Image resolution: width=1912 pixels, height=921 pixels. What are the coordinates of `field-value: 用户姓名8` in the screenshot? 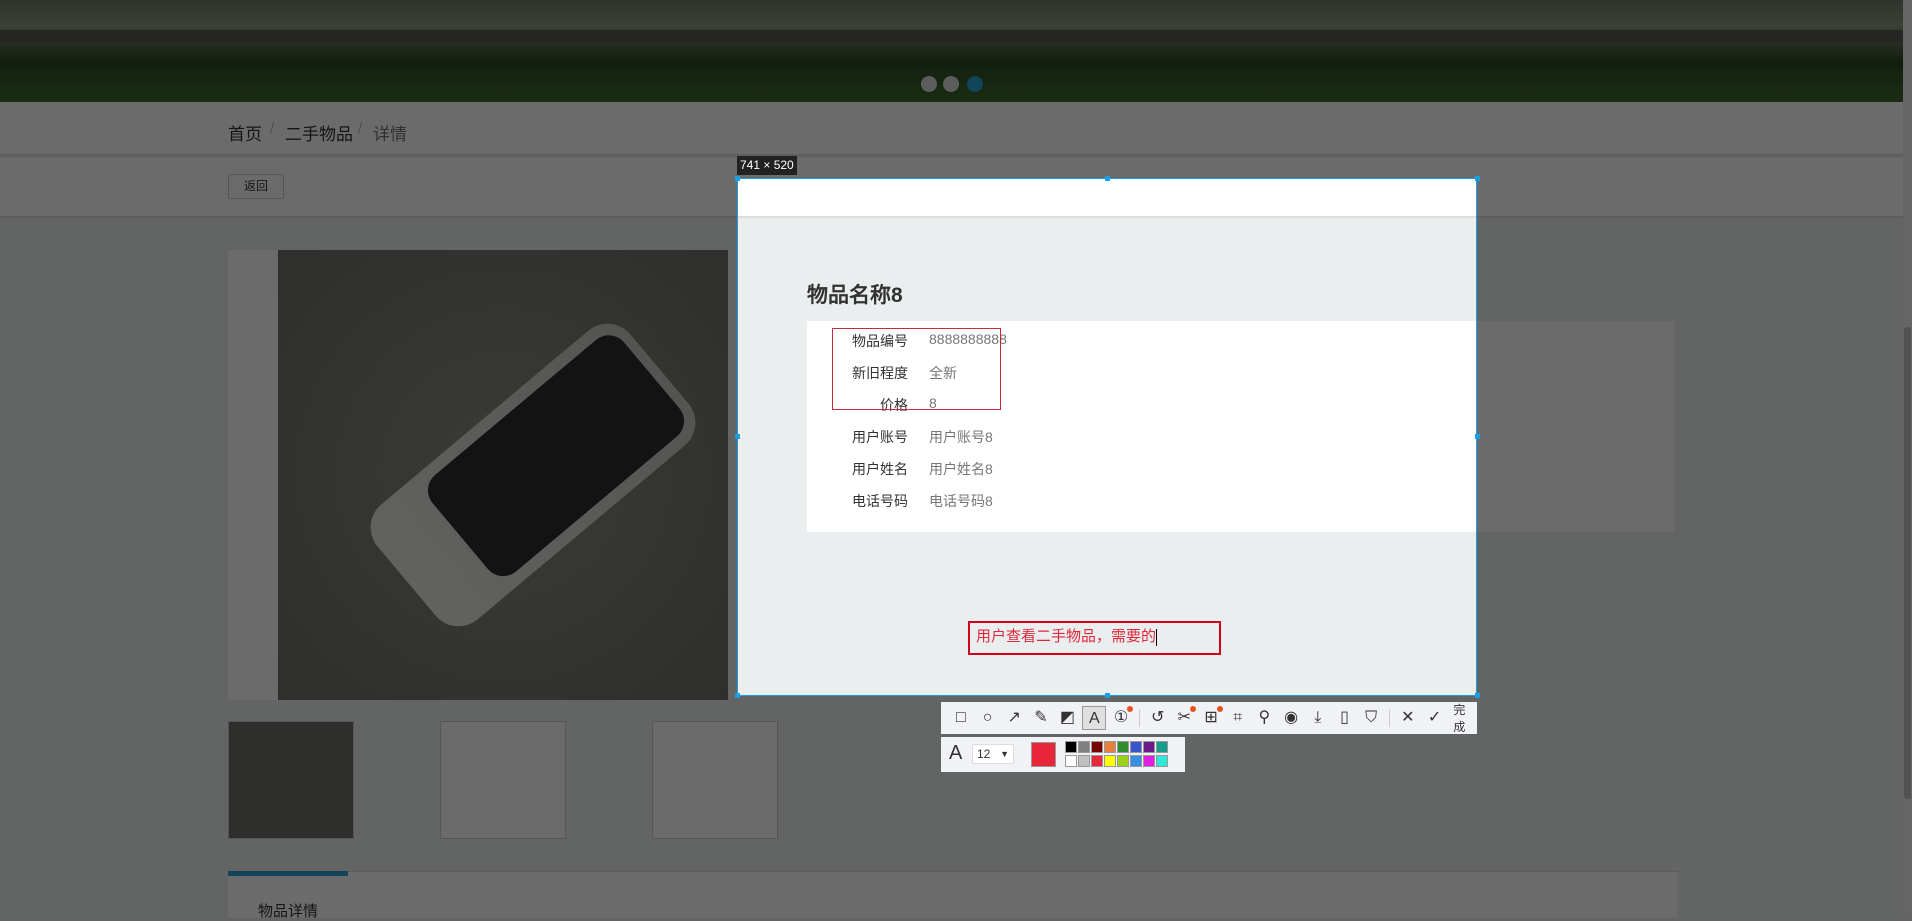 It's located at (961, 469).